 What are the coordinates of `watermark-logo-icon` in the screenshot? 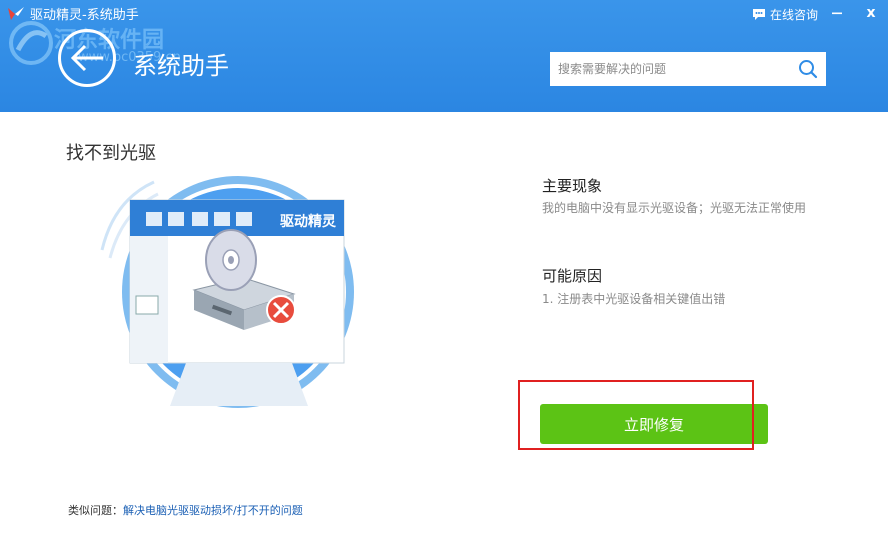 It's located at (31, 43).